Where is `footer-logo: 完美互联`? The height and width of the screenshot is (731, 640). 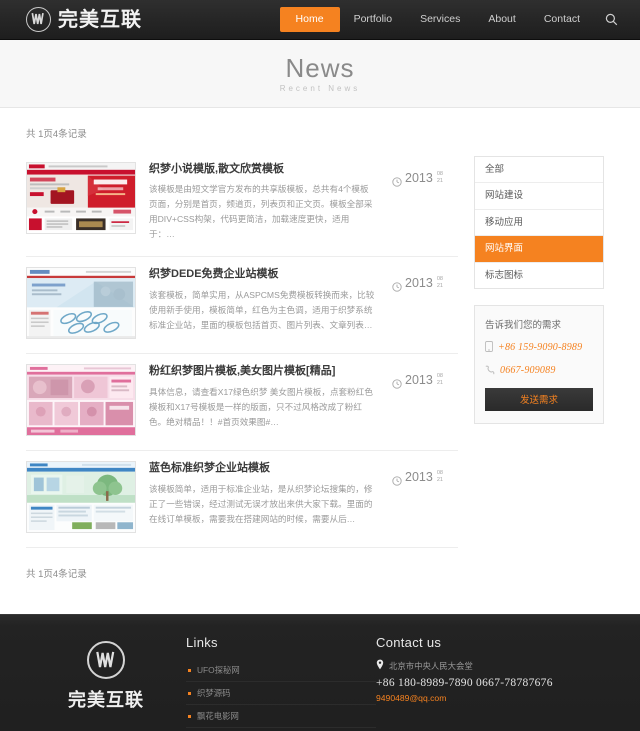 footer-logo: 完美互联 is located at coordinates (106, 681).